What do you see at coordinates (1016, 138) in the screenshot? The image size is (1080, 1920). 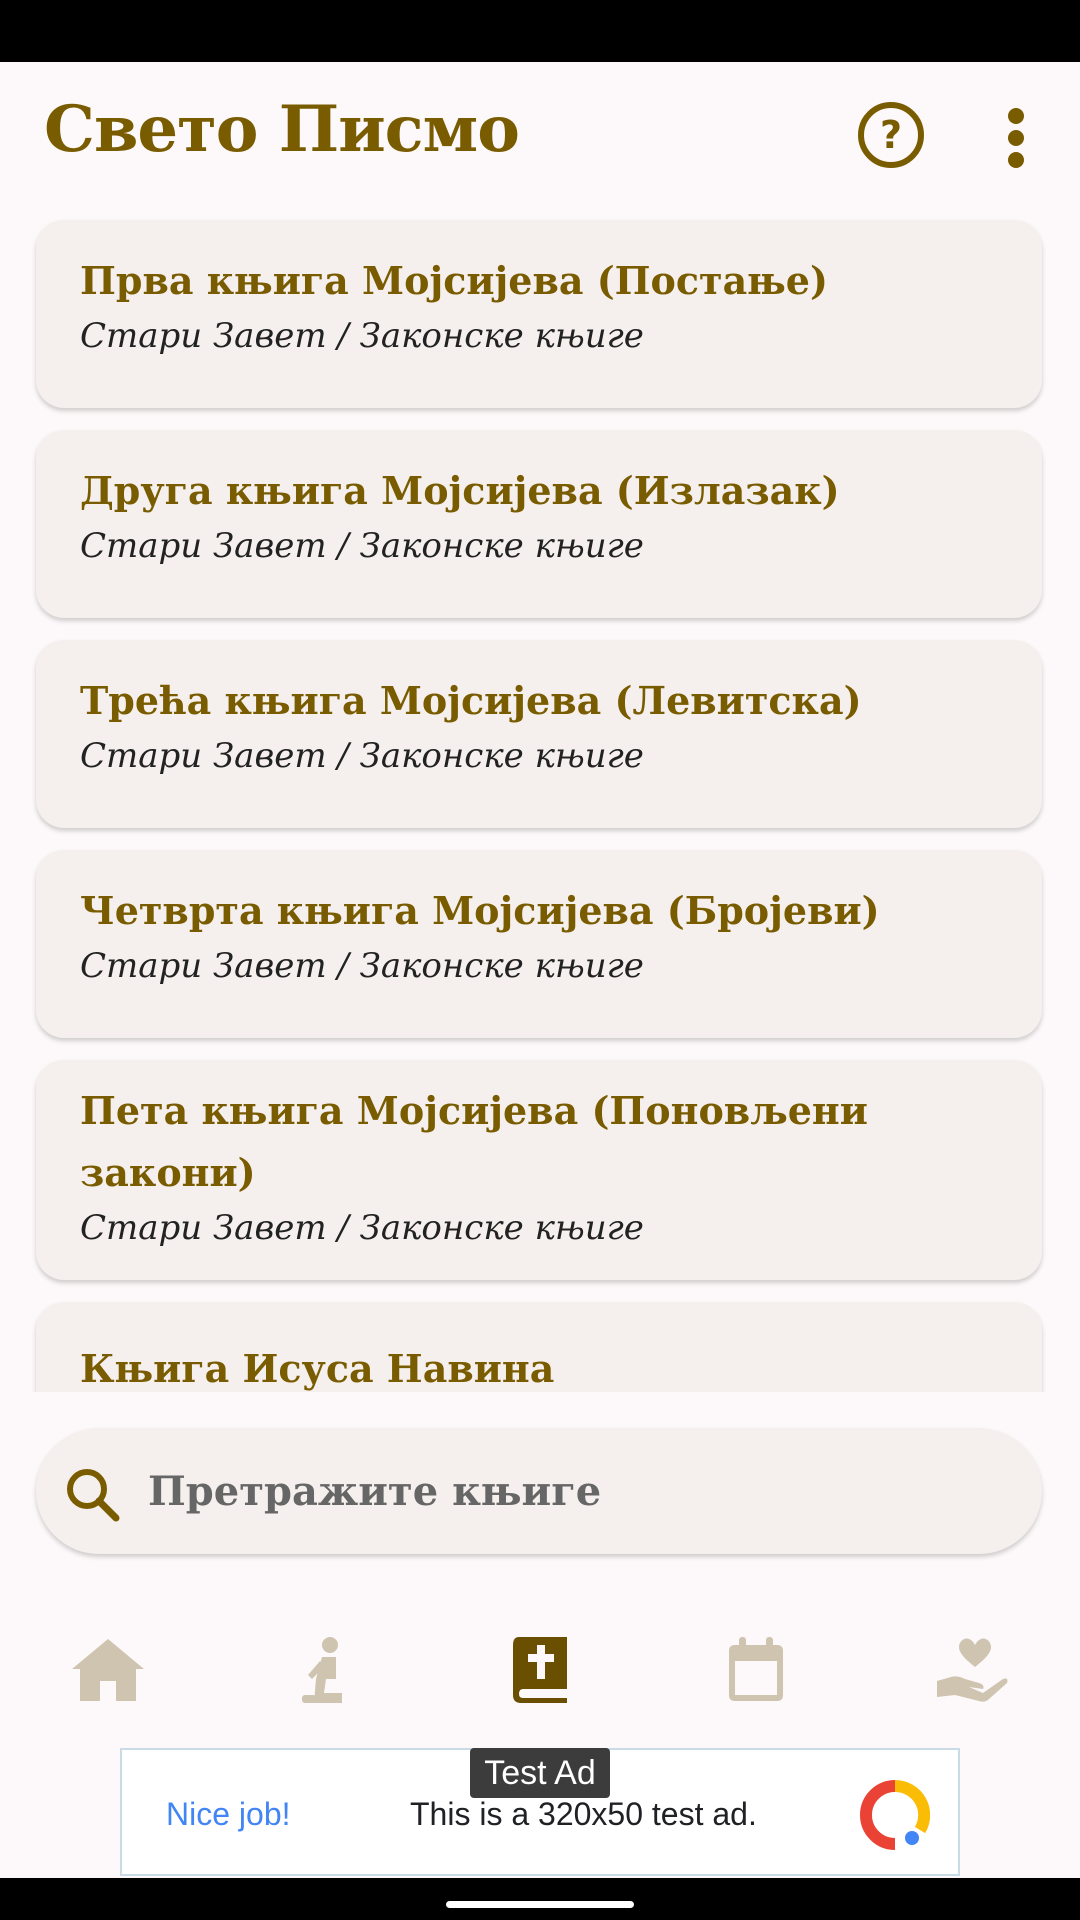 I see `more-options-button` at bounding box center [1016, 138].